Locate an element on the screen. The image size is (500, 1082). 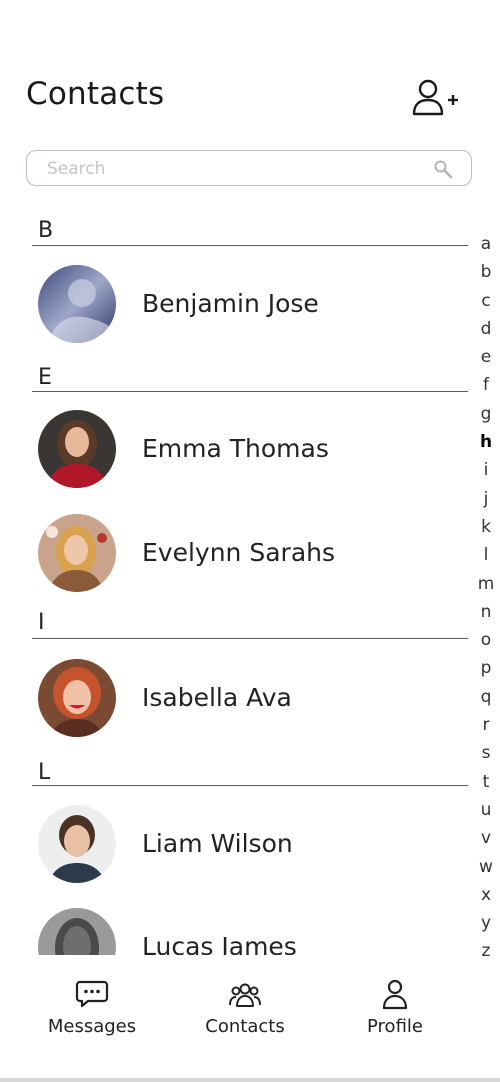
contact-name: Evelynn Sarahs is located at coordinates (239, 552).